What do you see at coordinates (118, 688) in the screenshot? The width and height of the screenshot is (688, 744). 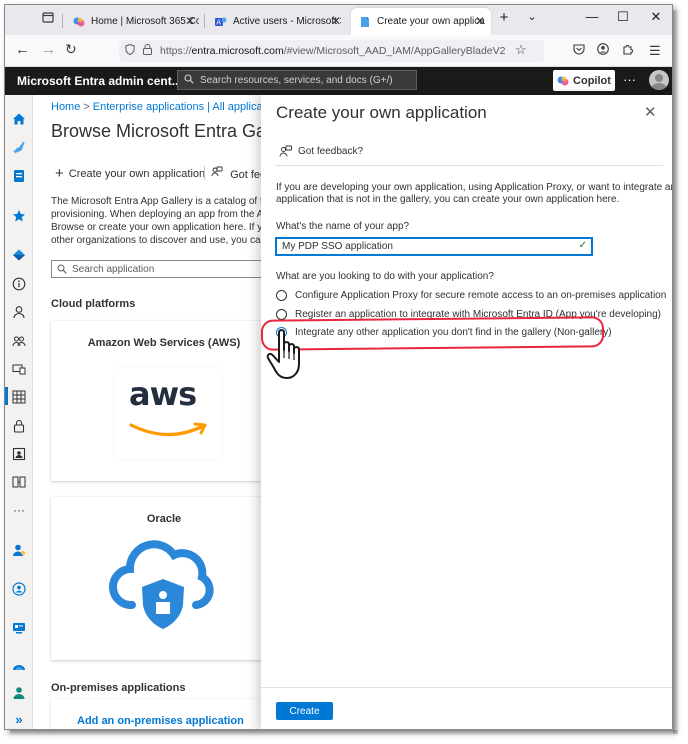 I see `on-premises-heading: On-premises applications` at bounding box center [118, 688].